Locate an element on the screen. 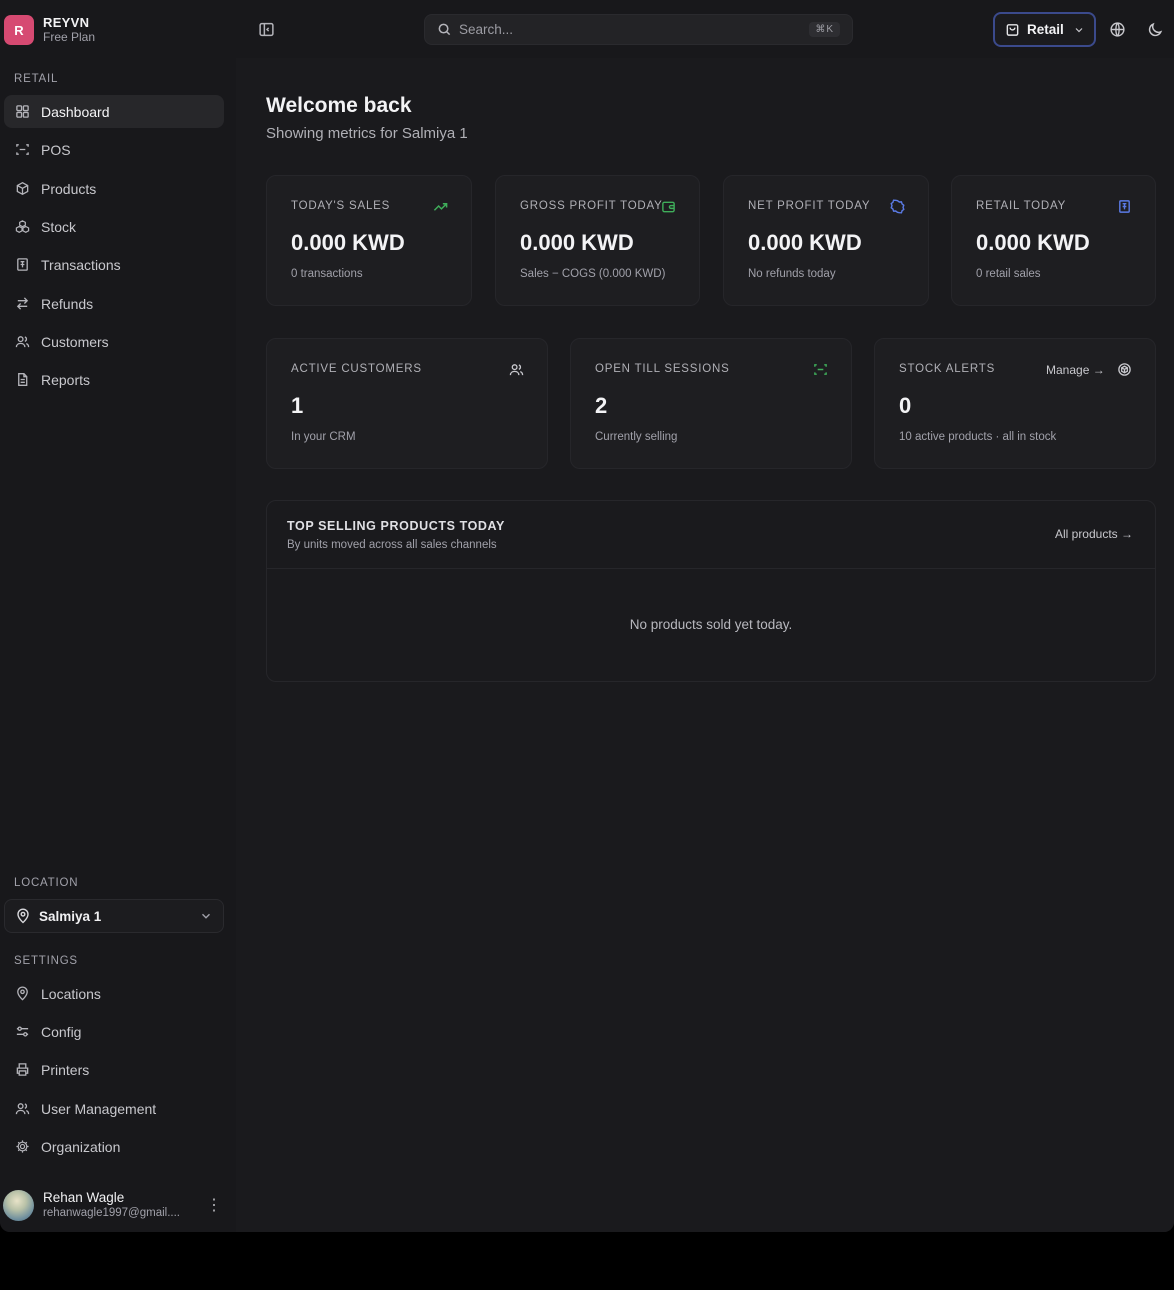 Image resolution: width=1174 pixels, height=1290 pixels. sidebar-item-label: Products is located at coordinates (69, 188).